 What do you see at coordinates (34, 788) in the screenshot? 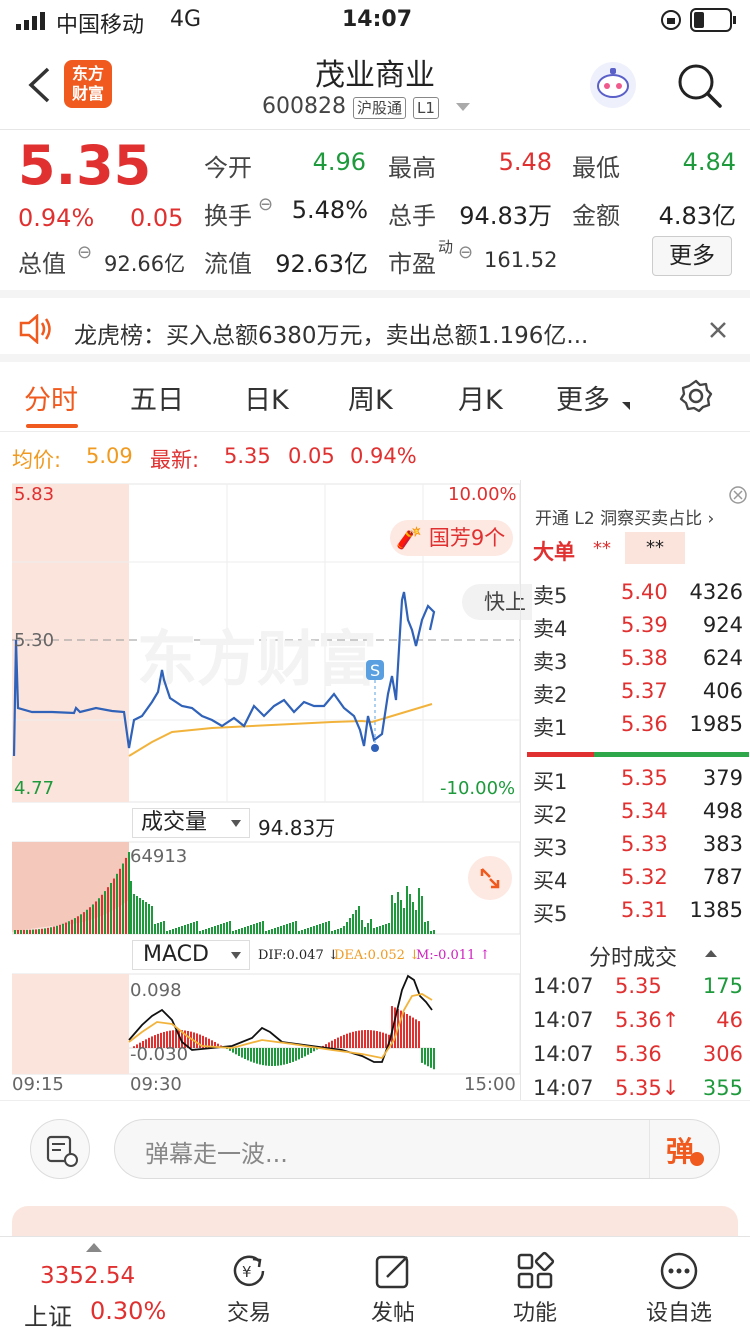
I see `y-axis-min: 4.77` at bounding box center [34, 788].